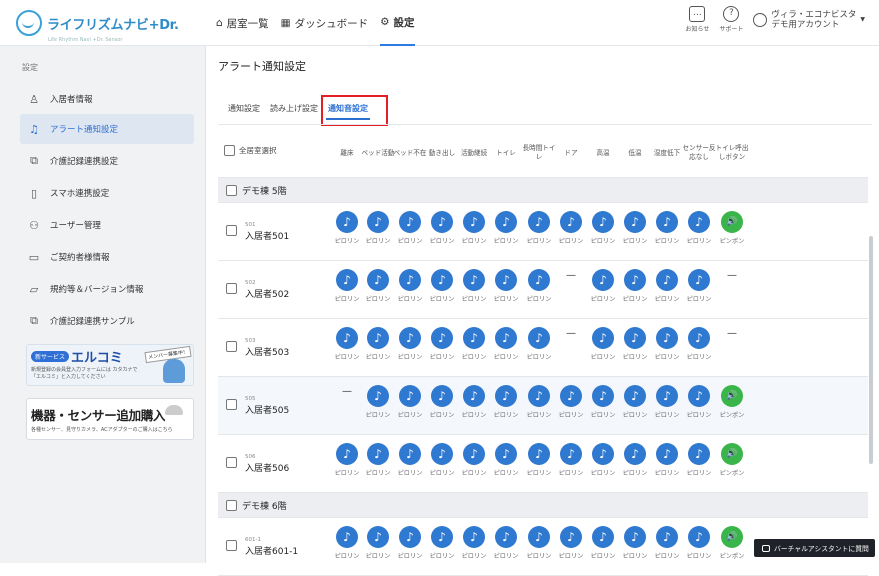  Describe the element at coordinates (731, 19) in the screenshot. I see `support-button: ? サポート` at that location.